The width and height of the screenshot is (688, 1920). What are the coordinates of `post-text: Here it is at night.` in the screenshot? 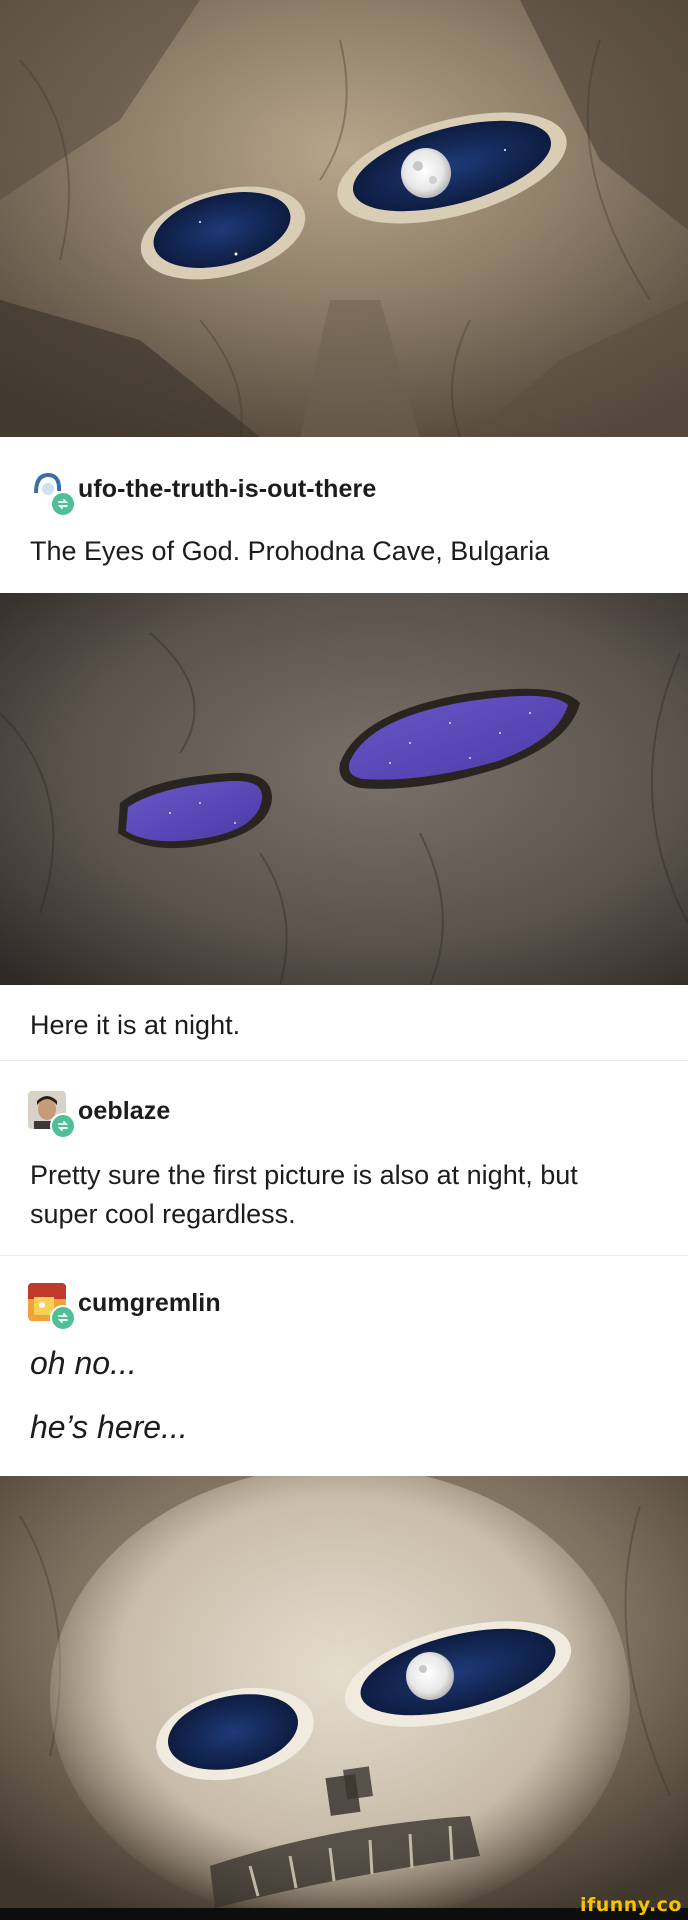 It's located at (135, 1025).